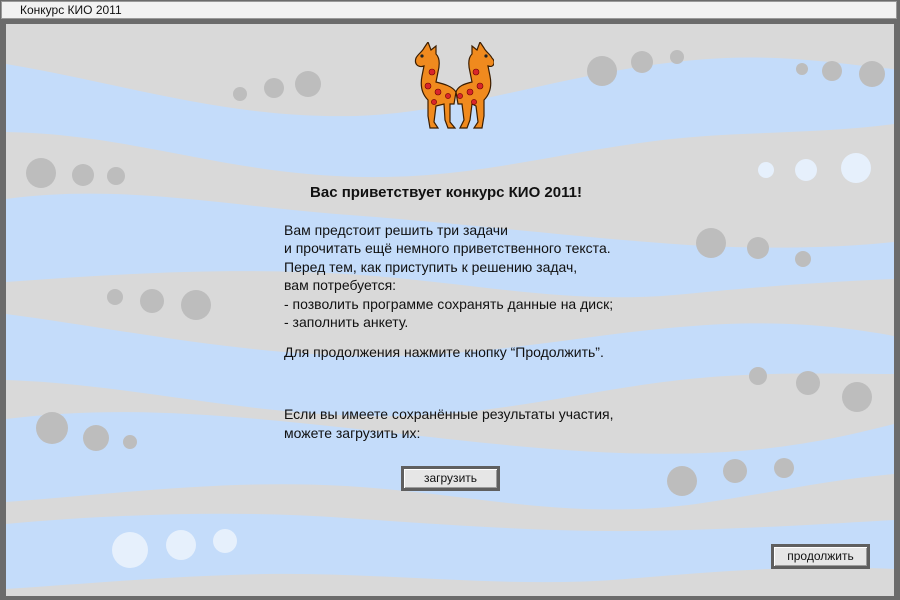 Image resolution: width=900 pixels, height=600 pixels. What do you see at coordinates (446, 192) in the screenshot?
I see `welcome-heading: Вас приветствует конкурс КИО 2011!` at bounding box center [446, 192].